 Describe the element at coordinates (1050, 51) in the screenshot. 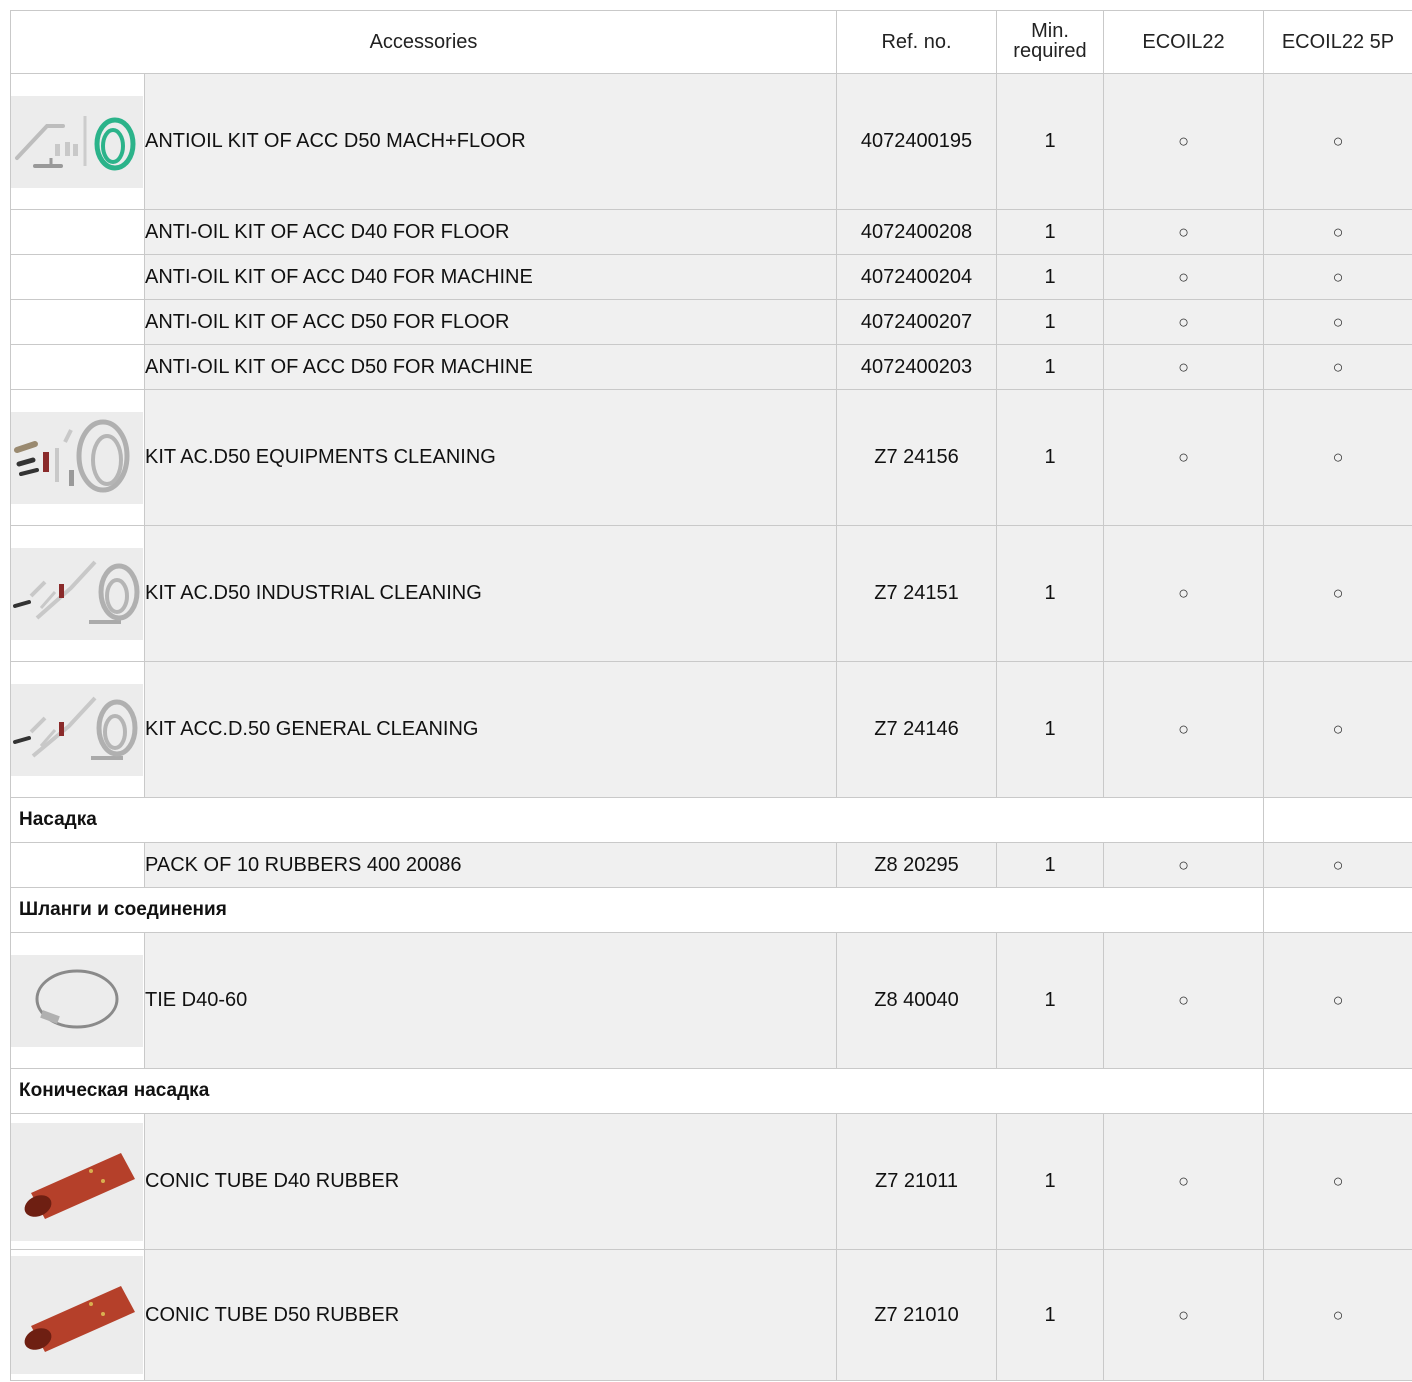

I see `header-min-line2: required` at that location.